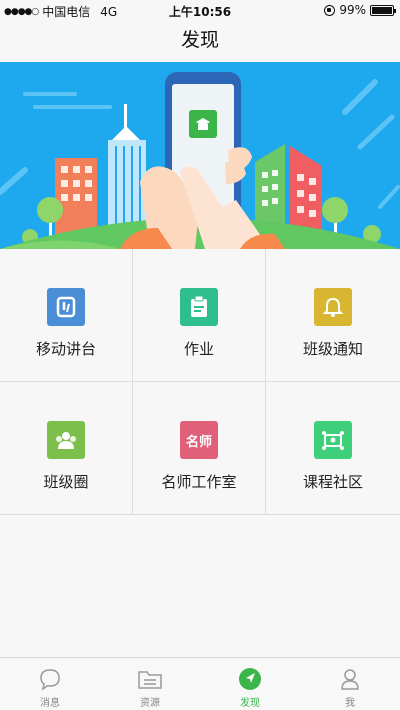  I want to click on feature-class-notice: 班级通知, so click(333, 315).